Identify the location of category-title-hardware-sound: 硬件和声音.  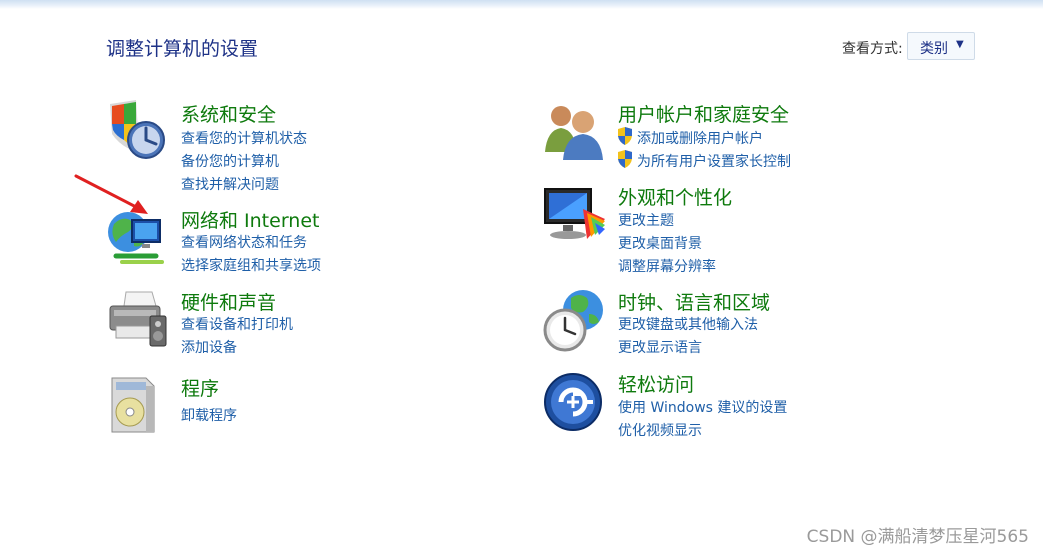
(228, 301).